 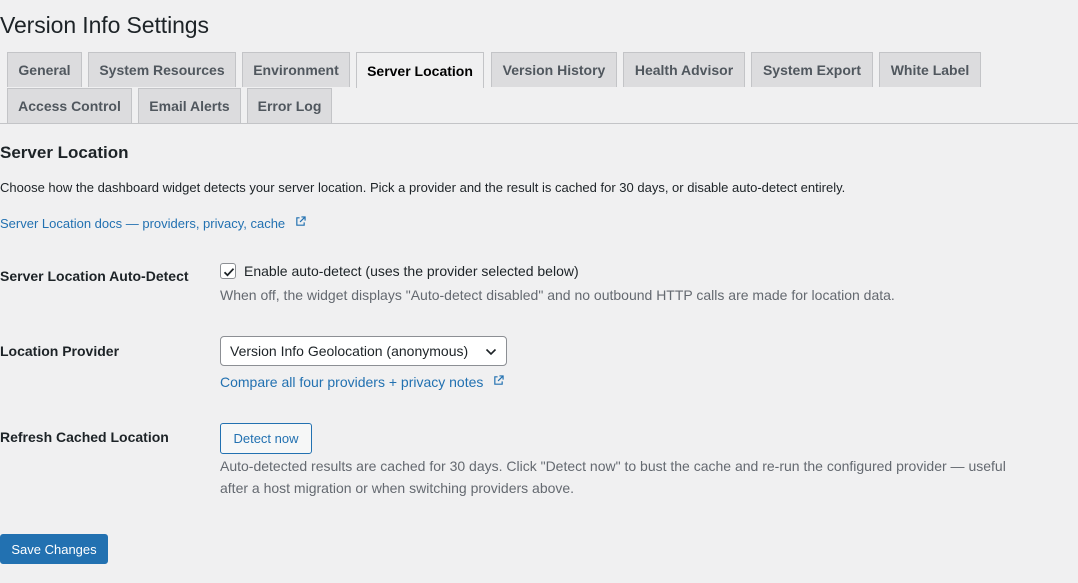 What do you see at coordinates (930, 69) in the screenshot?
I see `tab-white-label: White Label` at bounding box center [930, 69].